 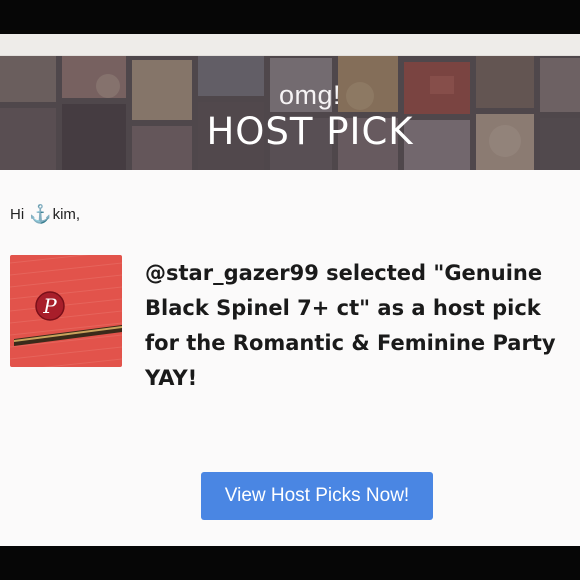 I want to click on bottom-black-border, so click(x=290, y=563).